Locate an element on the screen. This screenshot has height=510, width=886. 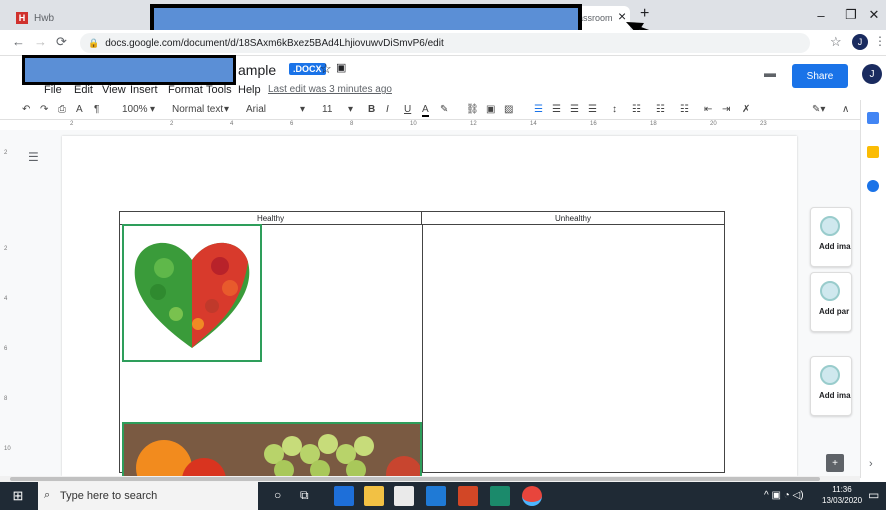
table-header-unhealthy: Unhealthy is located at coordinates (573, 218).